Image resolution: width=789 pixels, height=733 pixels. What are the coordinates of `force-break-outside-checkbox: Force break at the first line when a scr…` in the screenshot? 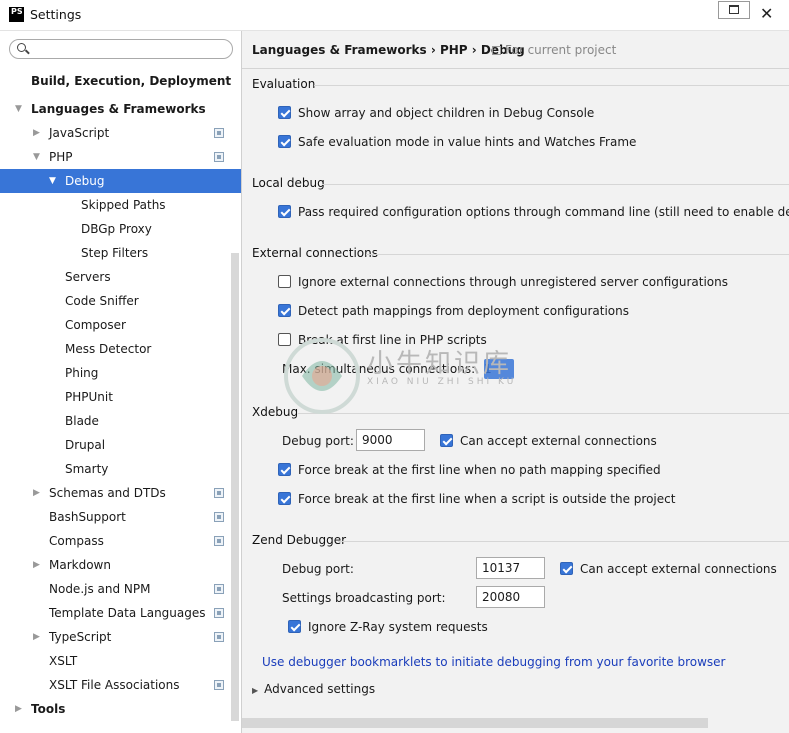 It's located at (476, 499).